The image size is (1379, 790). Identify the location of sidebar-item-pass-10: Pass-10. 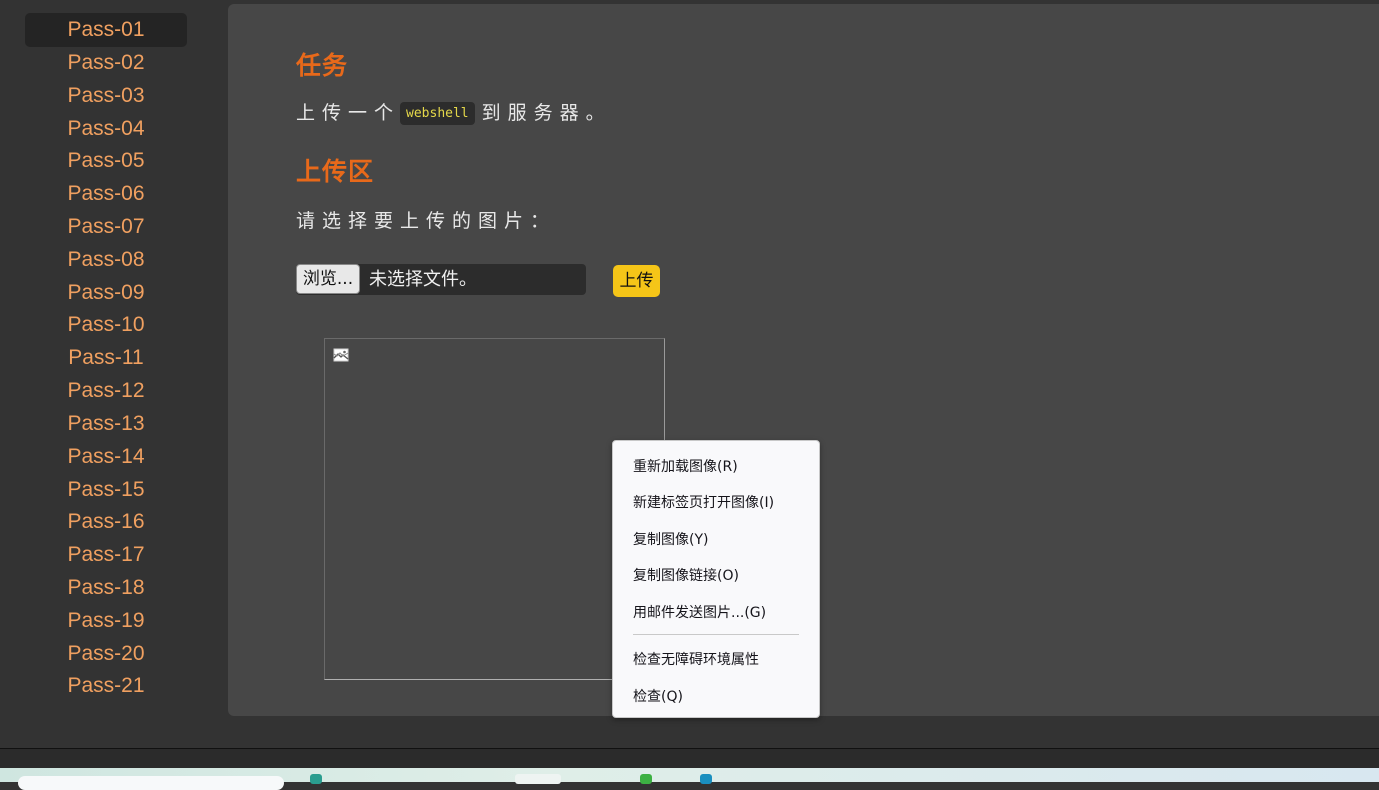
(106, 325).